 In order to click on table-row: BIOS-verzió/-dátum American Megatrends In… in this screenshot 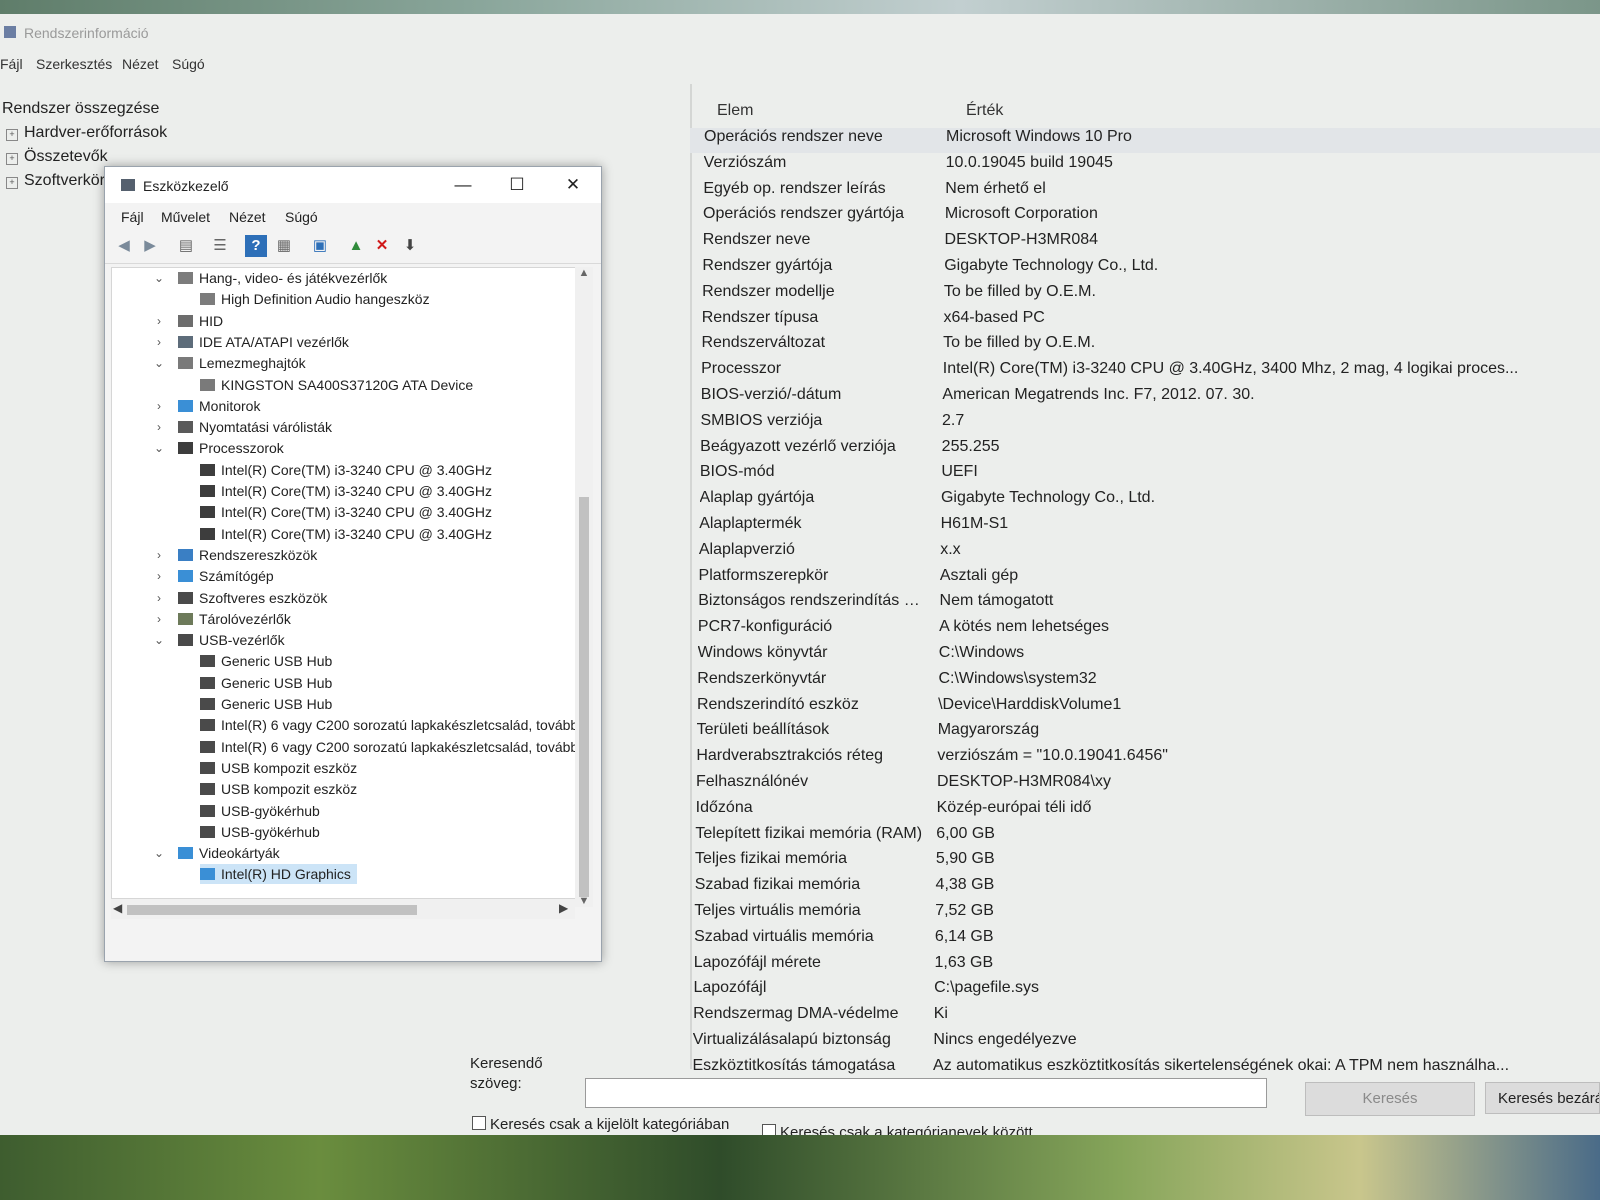, I will do `click(1145, 398)`.